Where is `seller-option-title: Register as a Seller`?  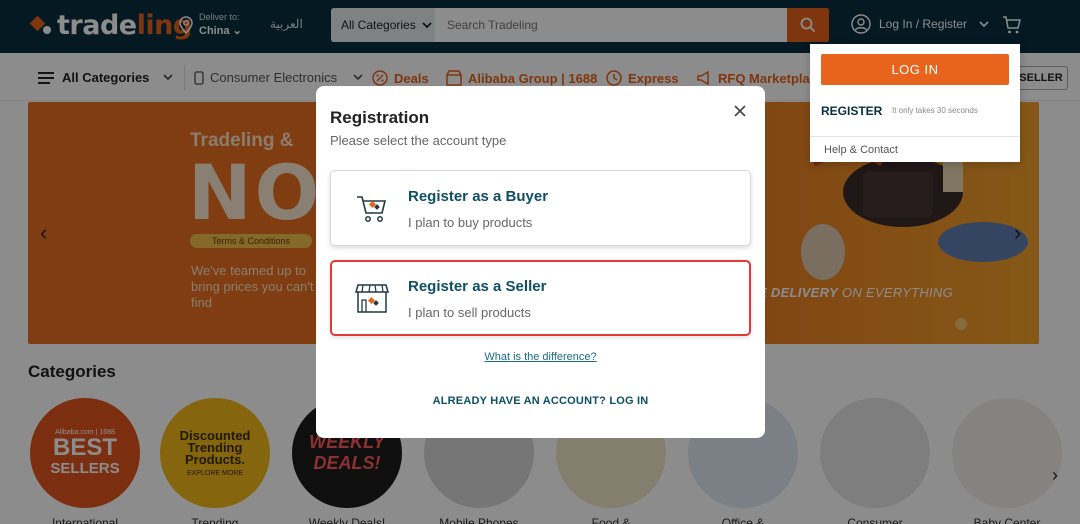
seller-option-title: Register as a Seller is located at coordinates (477, 286).